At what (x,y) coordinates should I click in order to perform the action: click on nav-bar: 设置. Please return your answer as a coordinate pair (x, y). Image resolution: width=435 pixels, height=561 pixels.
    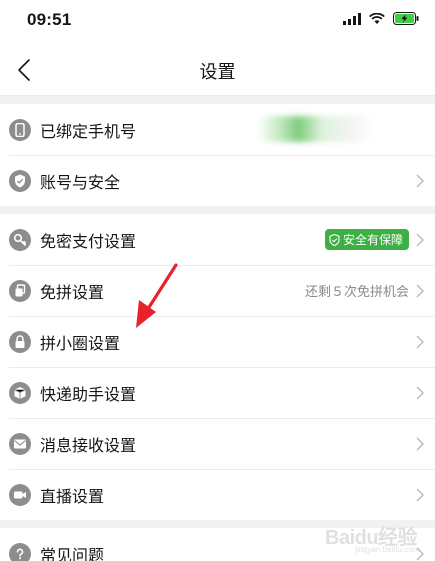
    Looking at the image, I should click on (217, 70).